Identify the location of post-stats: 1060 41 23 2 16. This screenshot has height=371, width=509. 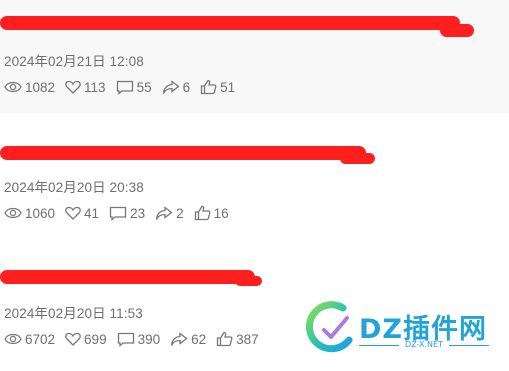
(121, 213).